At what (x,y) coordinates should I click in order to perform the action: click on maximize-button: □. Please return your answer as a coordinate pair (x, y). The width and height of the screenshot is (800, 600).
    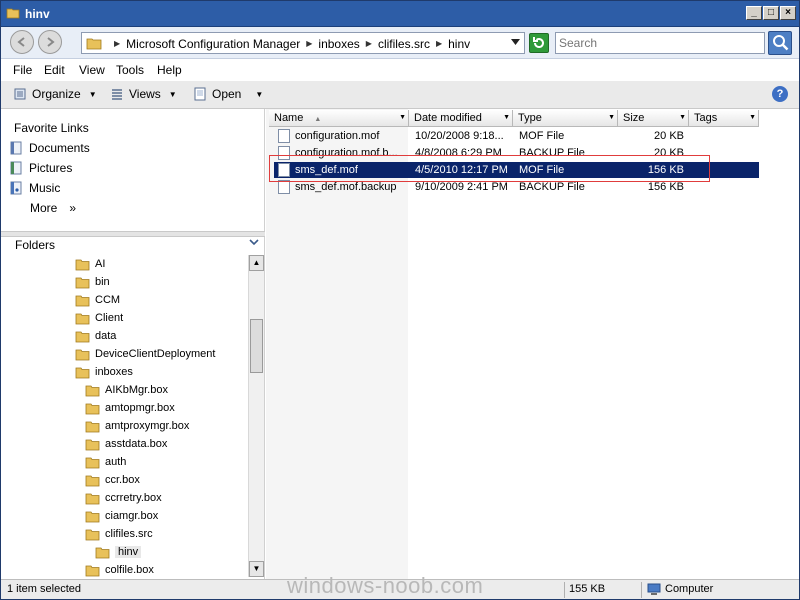
    Looking at the image, I should click on (771, 13).